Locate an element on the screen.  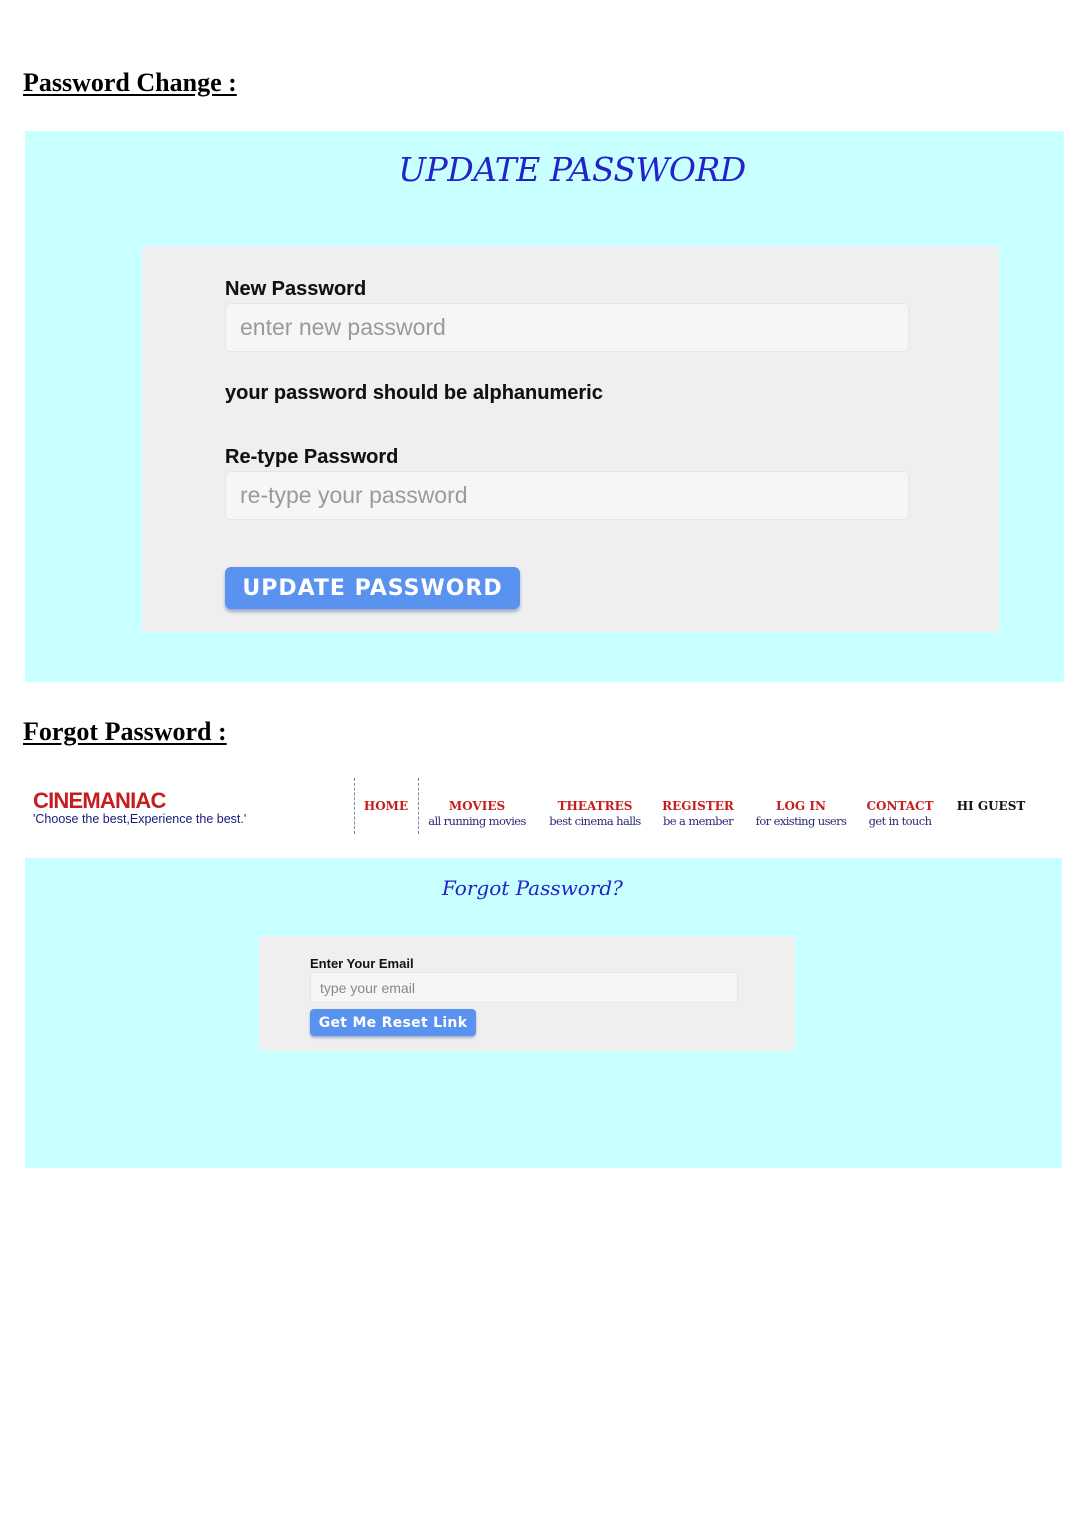
nav-item-subtitle: all running movies is located at coordinates (477, 821).